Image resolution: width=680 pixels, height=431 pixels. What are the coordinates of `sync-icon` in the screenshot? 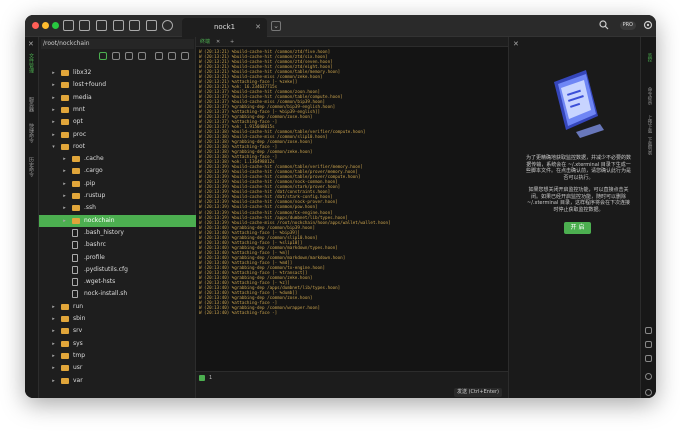 It's located at (648, 376).